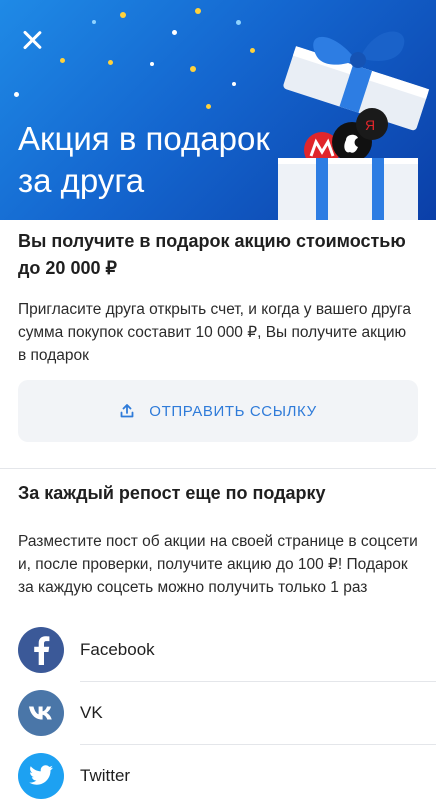 This screenshot has width=436, height=807. Describe the element at coordinates (218, 468) in the screenshot. I see `section-divider` at that location.